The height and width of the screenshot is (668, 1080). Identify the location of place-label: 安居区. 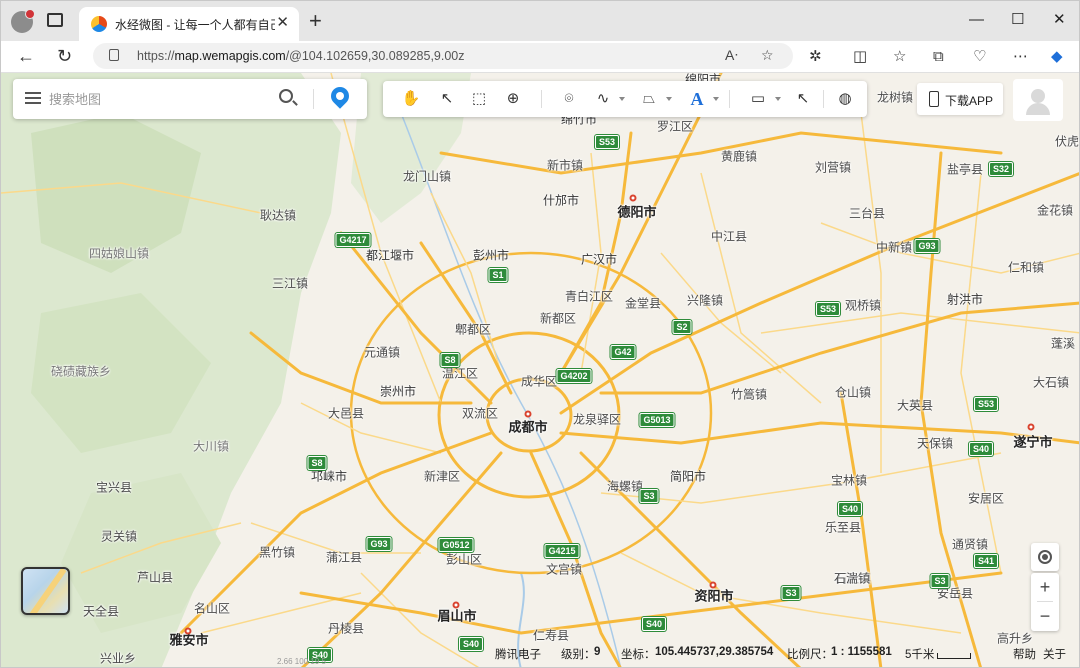
(986, 498).